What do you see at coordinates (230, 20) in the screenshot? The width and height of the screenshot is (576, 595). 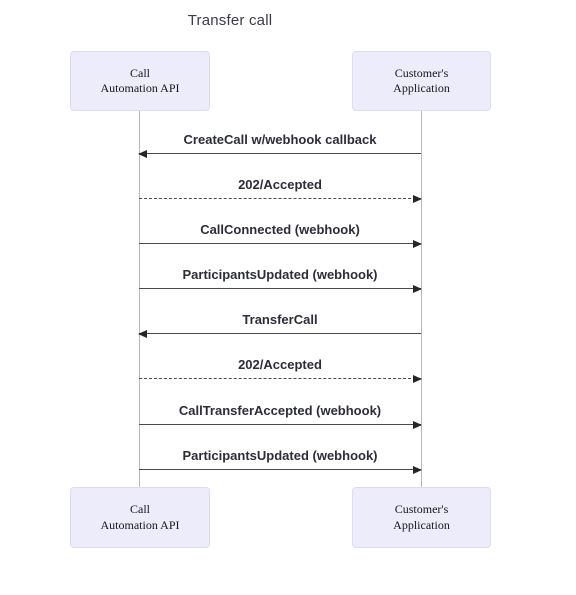 I see `diagram-title: Transfer call` at bounding box center [230, 20].